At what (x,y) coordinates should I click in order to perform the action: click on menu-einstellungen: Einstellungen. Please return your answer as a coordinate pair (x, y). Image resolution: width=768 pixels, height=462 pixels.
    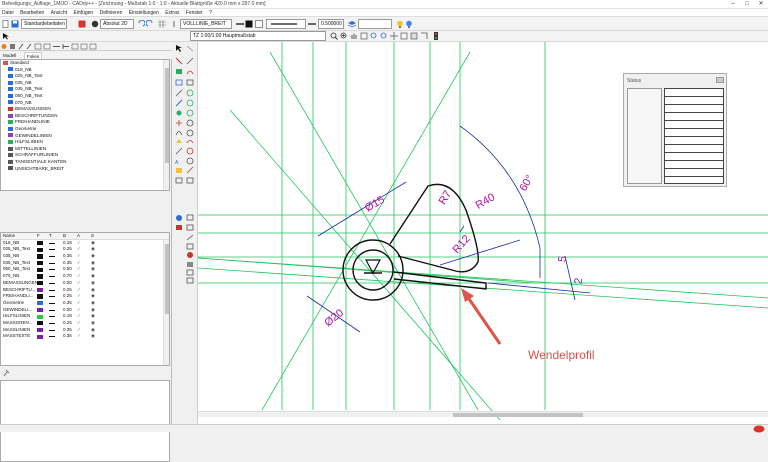
    Looking at the image, I should click on (144, 13).